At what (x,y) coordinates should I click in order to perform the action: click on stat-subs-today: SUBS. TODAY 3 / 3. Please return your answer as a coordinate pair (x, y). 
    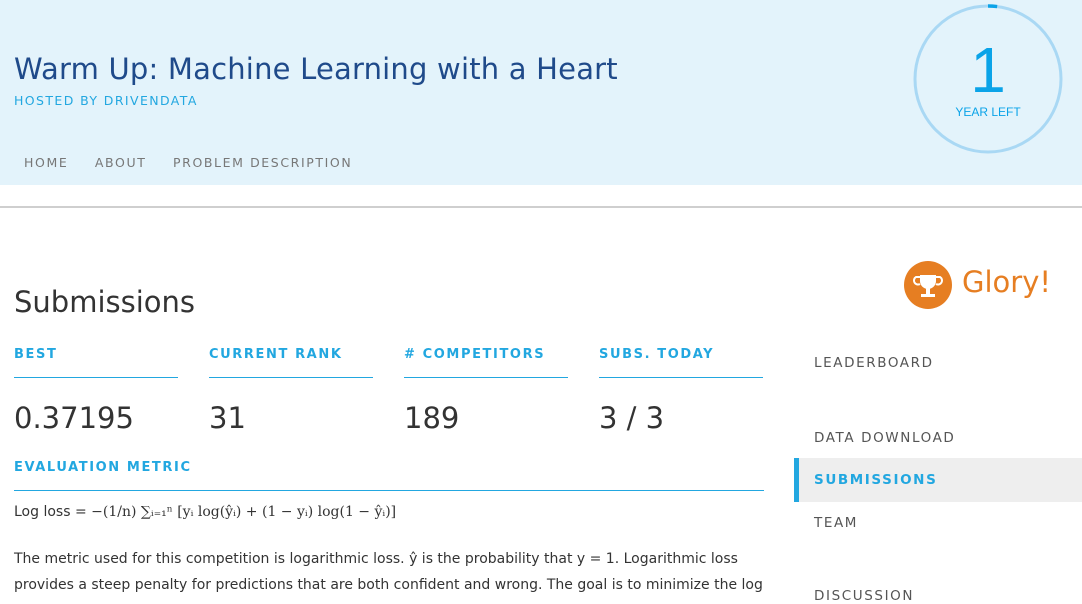
    Looking at the image, I should click on (681, 391).